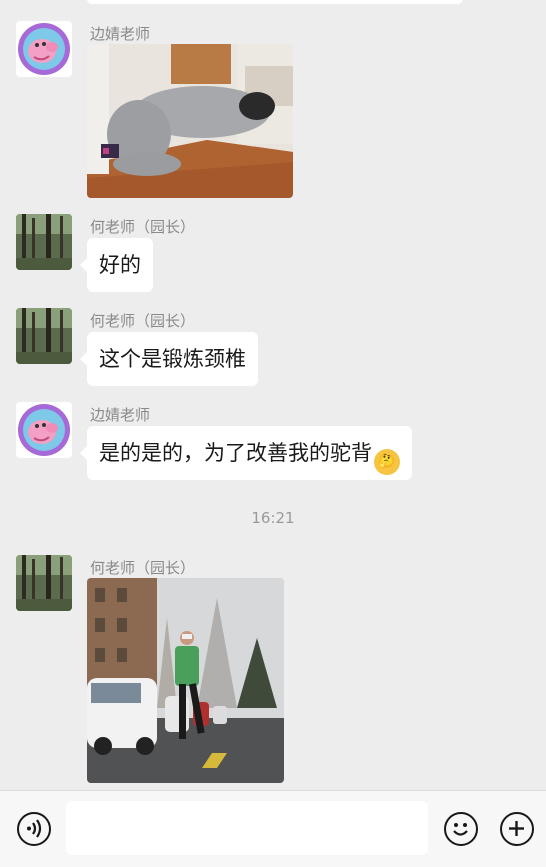  I want to click on smiley-icon, so click(460, 829).